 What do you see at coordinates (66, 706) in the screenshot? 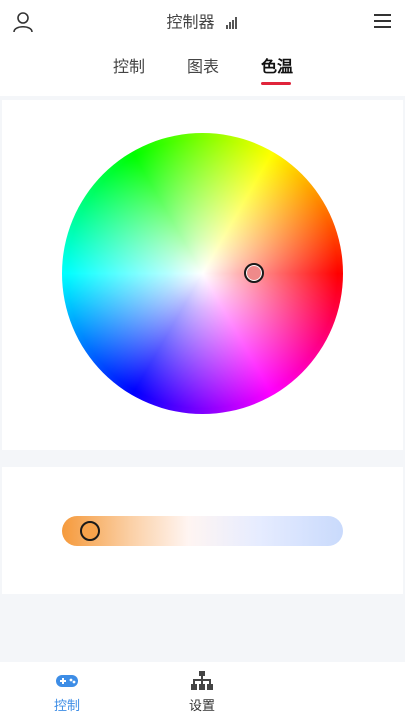
I see `nav-label-control: 控制` at bounding box center [66, 706].